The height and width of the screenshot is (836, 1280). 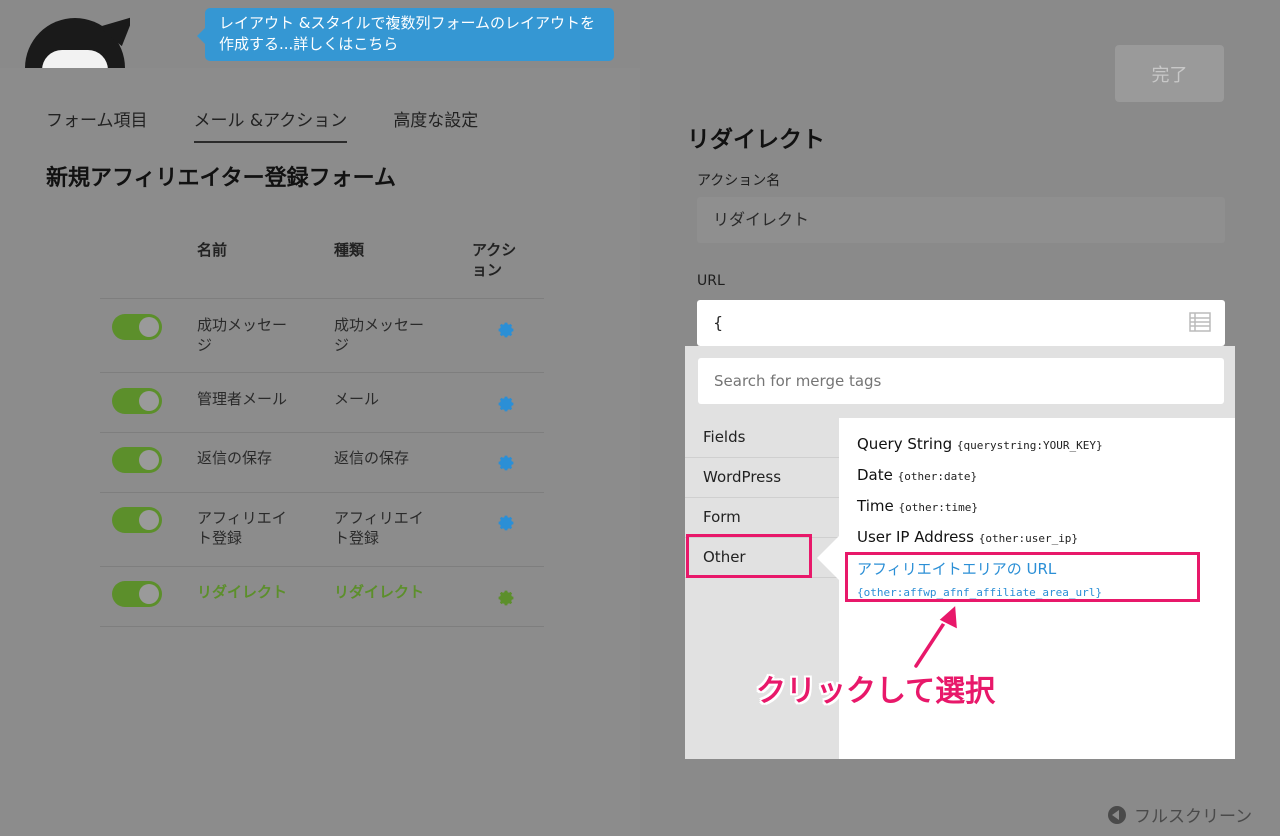 What do you see at coordinates (739, 181) in the screenshot?
I see `action-name-label: アクション名` at bounding box center [739, 181].